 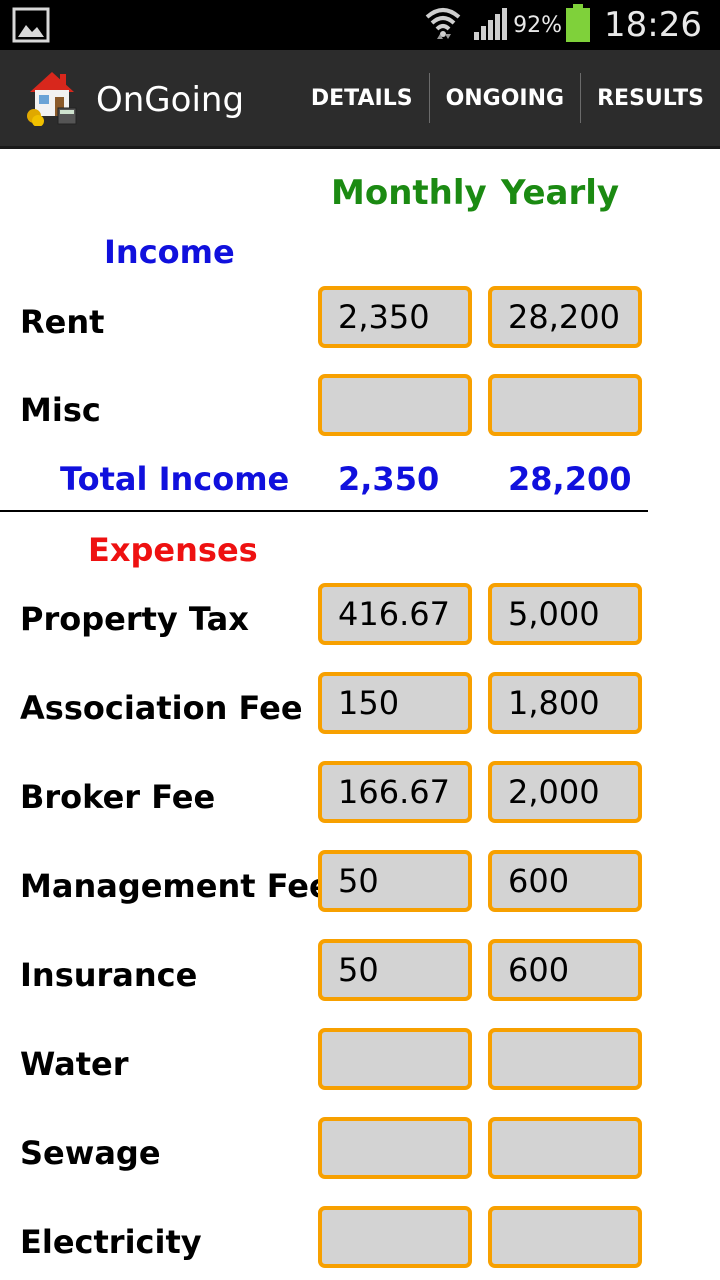 What do you see at coordinates (565, 970) in the screenshot?
I see `insurance-yearly-field: 600` at bounding box center [565, 970].